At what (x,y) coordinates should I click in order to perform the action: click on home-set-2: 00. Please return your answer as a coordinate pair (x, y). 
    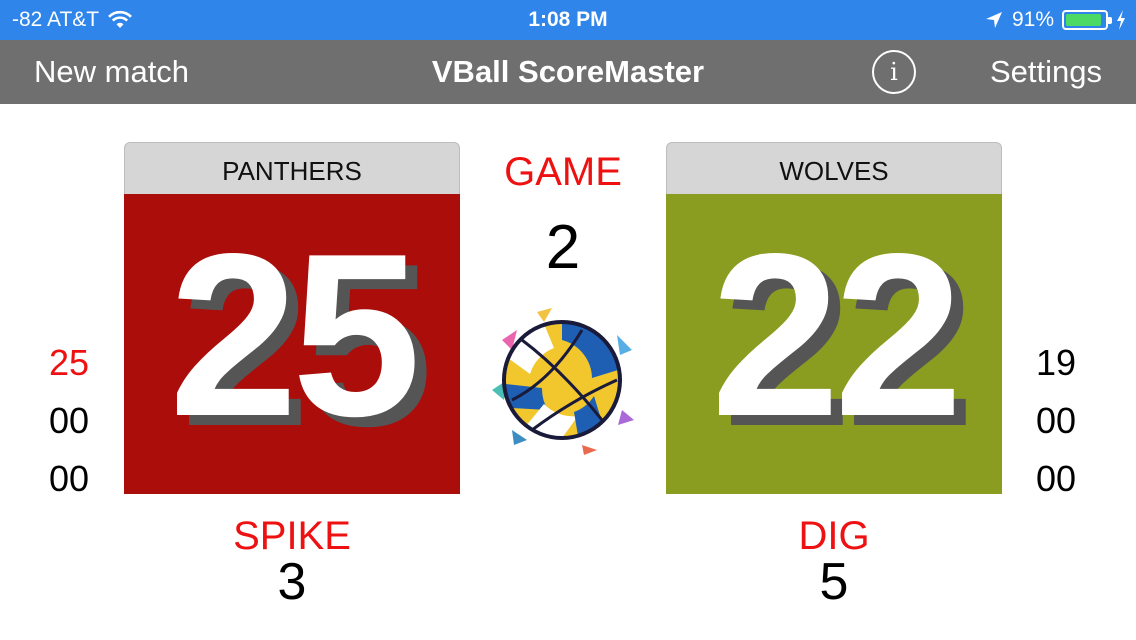
    Looking at the image, I should click on (69, 420).